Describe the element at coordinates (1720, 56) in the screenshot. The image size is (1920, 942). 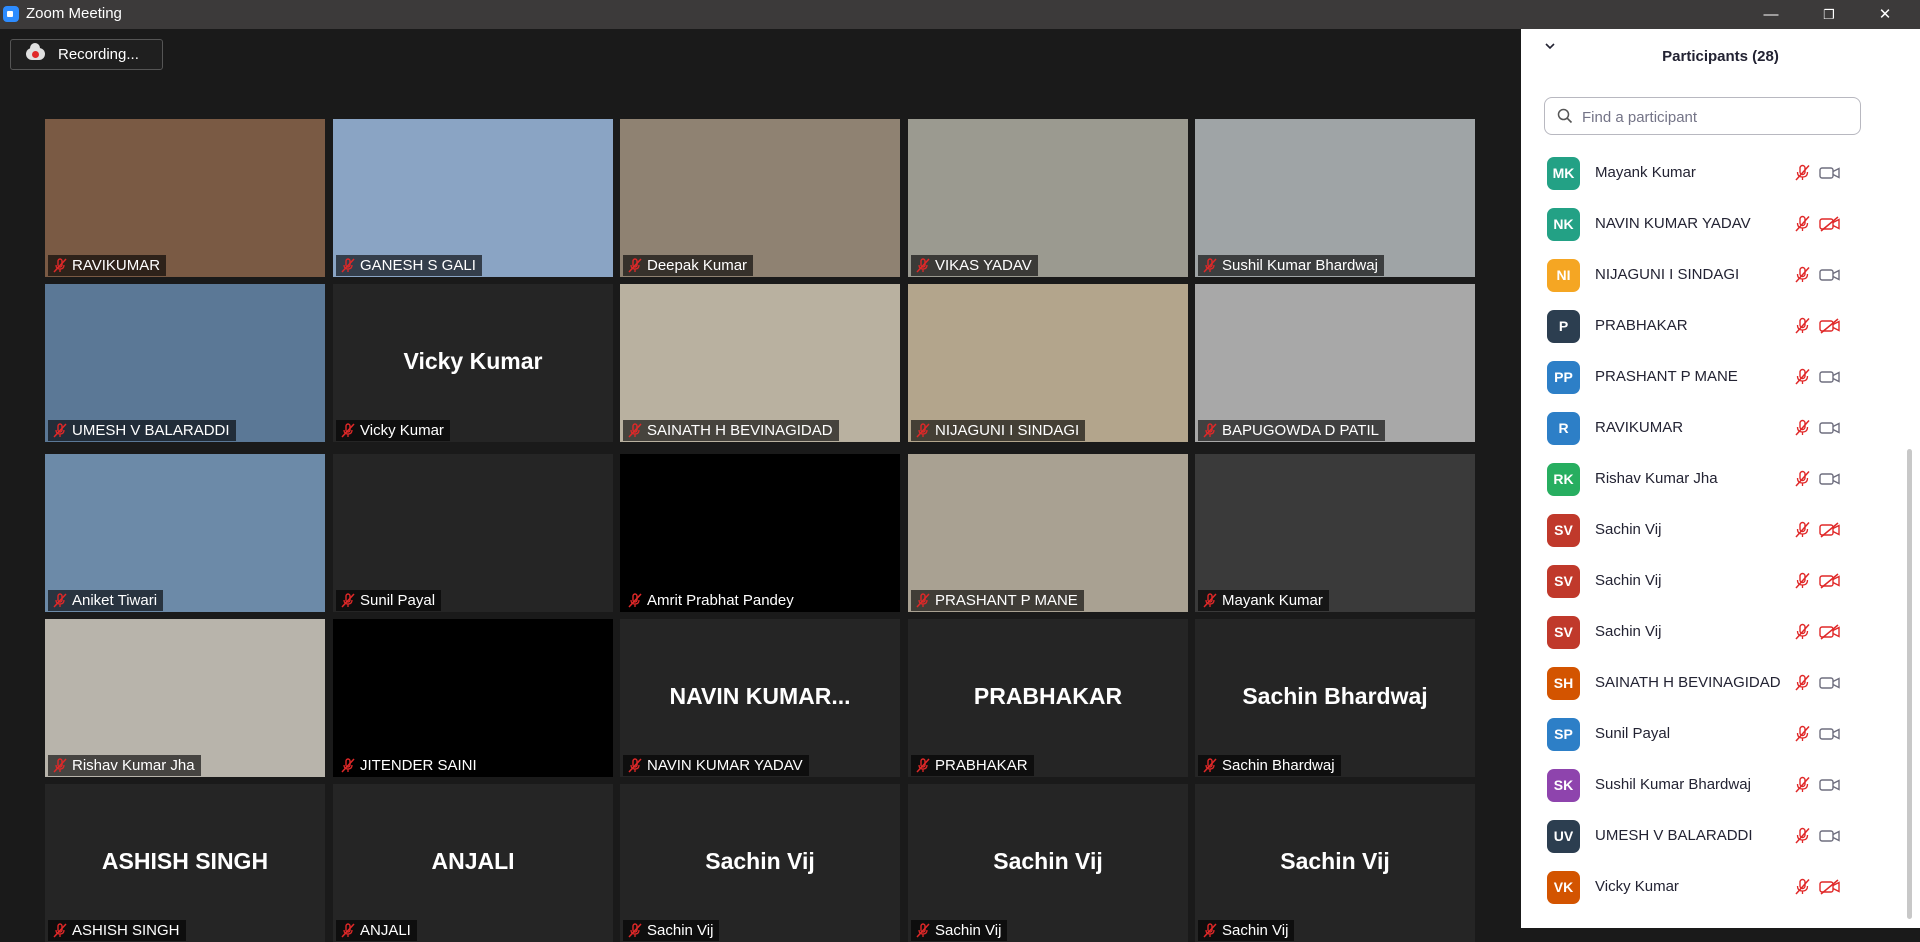
I see `participants-title: Participants (28)` at that location.